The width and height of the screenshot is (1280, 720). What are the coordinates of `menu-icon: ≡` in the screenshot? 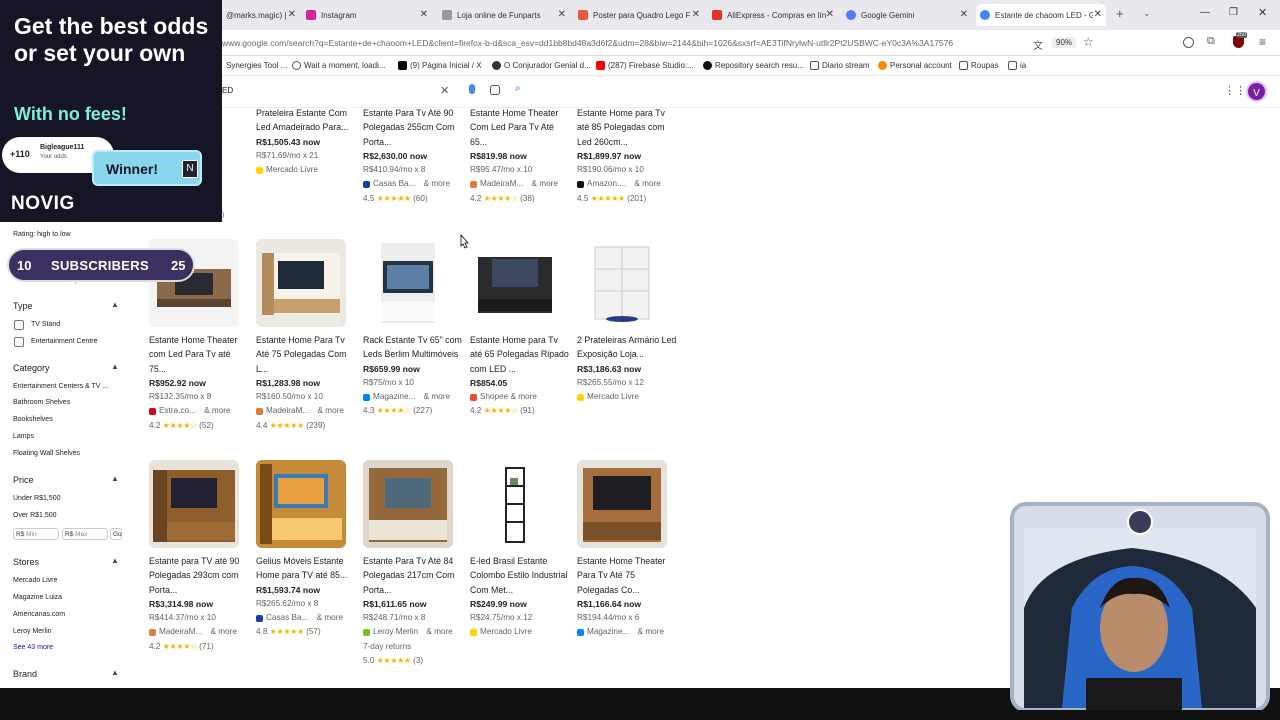 It's located at (1262, 42).